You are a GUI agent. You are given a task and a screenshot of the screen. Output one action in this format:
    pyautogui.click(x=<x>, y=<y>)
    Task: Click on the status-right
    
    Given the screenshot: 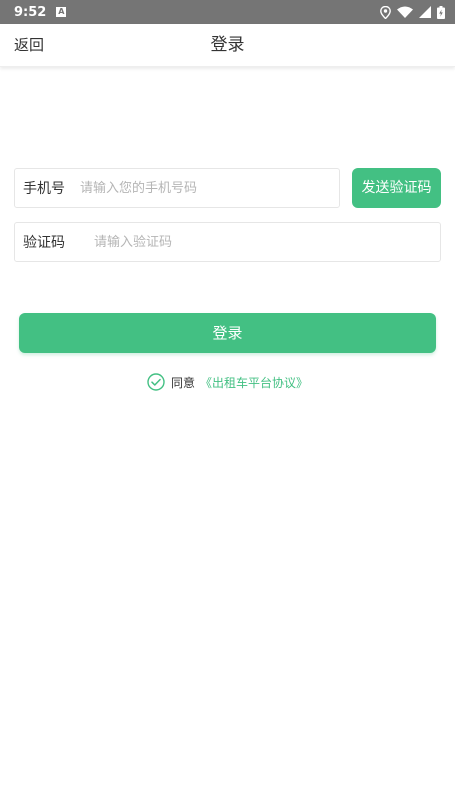 What is the action you would take?
    pyautogui.click(x=412, y=12)
    